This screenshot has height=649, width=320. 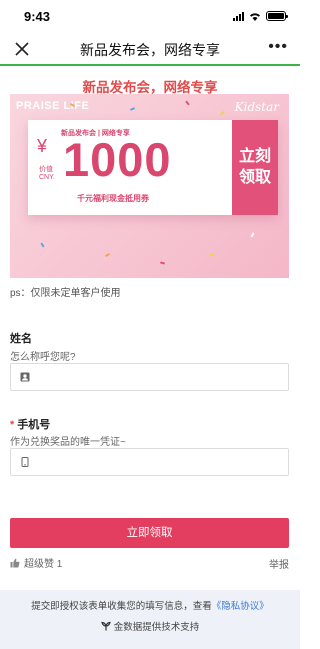 What do you see at coordinates (34, 425) in the screenshot?
I see `phone-label-text: 手机号` at bounding box center [34, 425].